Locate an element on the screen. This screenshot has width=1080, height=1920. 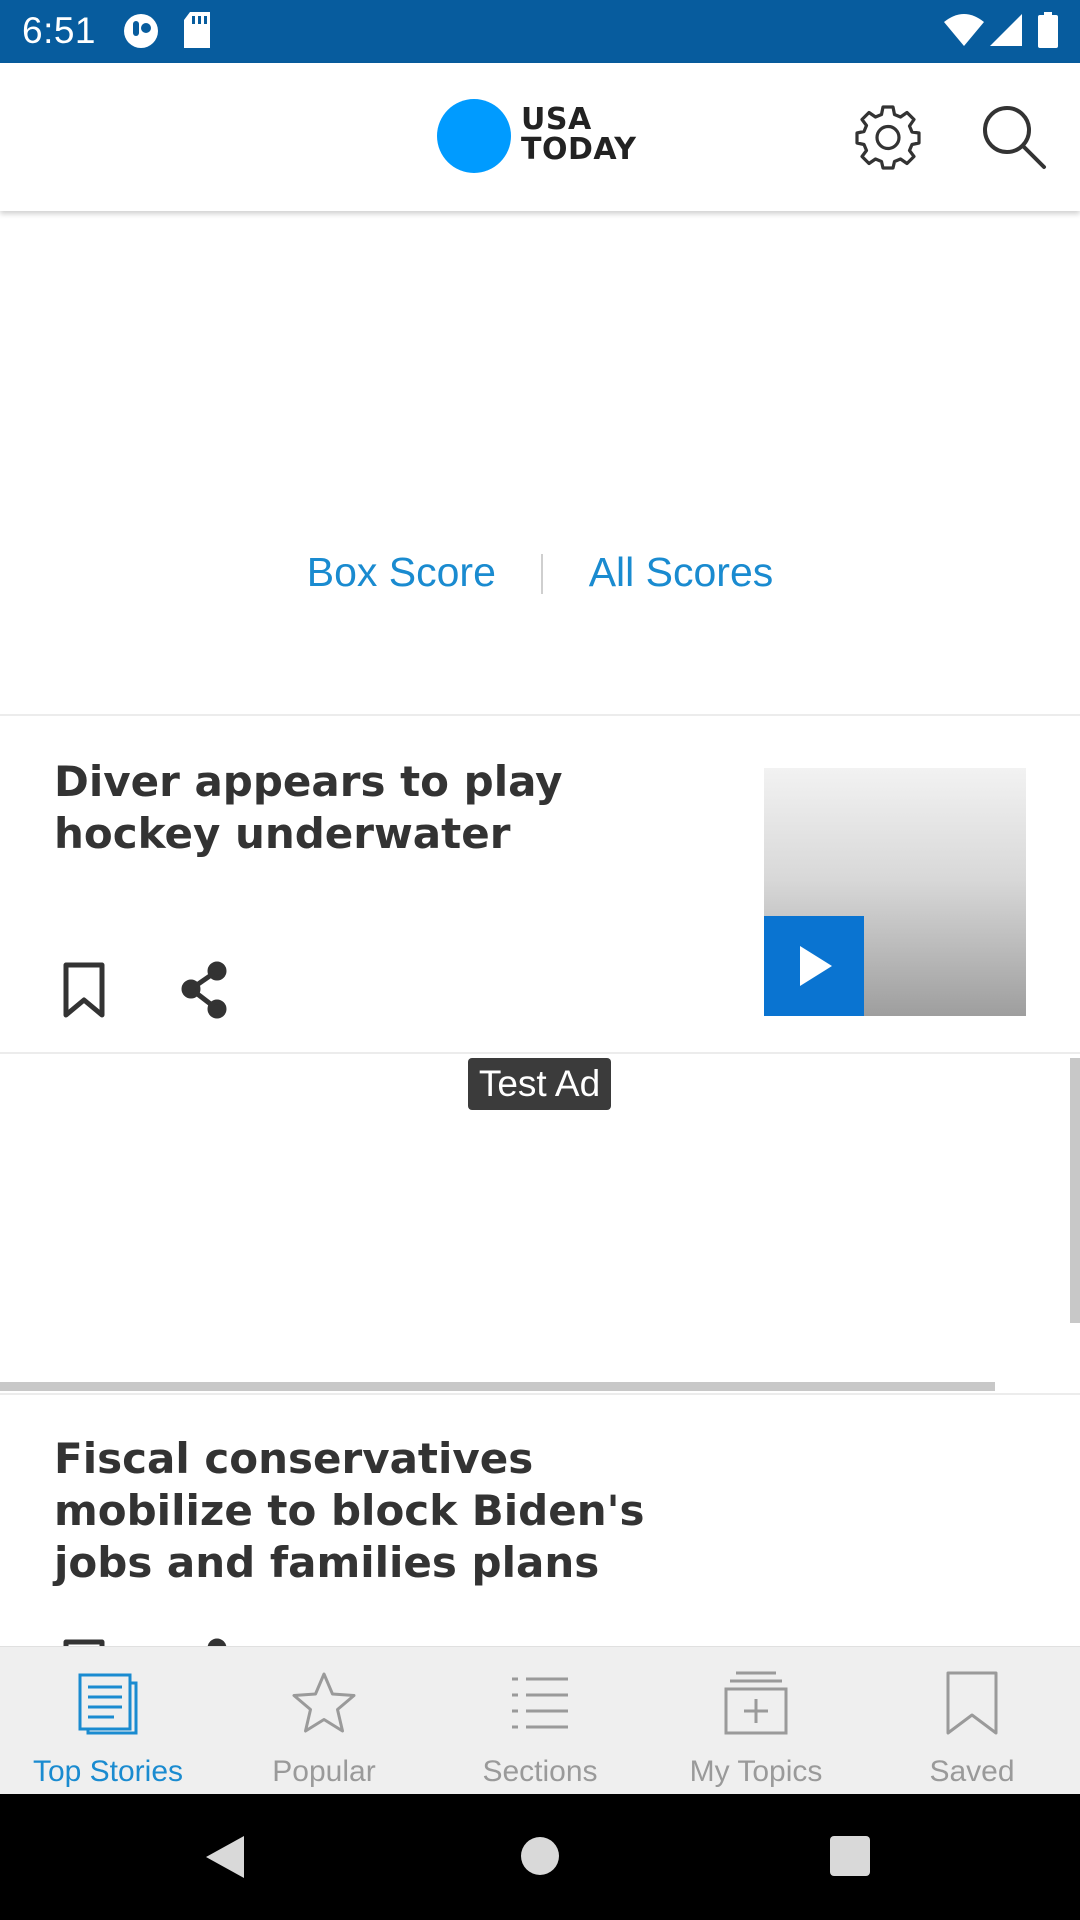
logo-text: USA TODAY is located at coordinates (578, 135).